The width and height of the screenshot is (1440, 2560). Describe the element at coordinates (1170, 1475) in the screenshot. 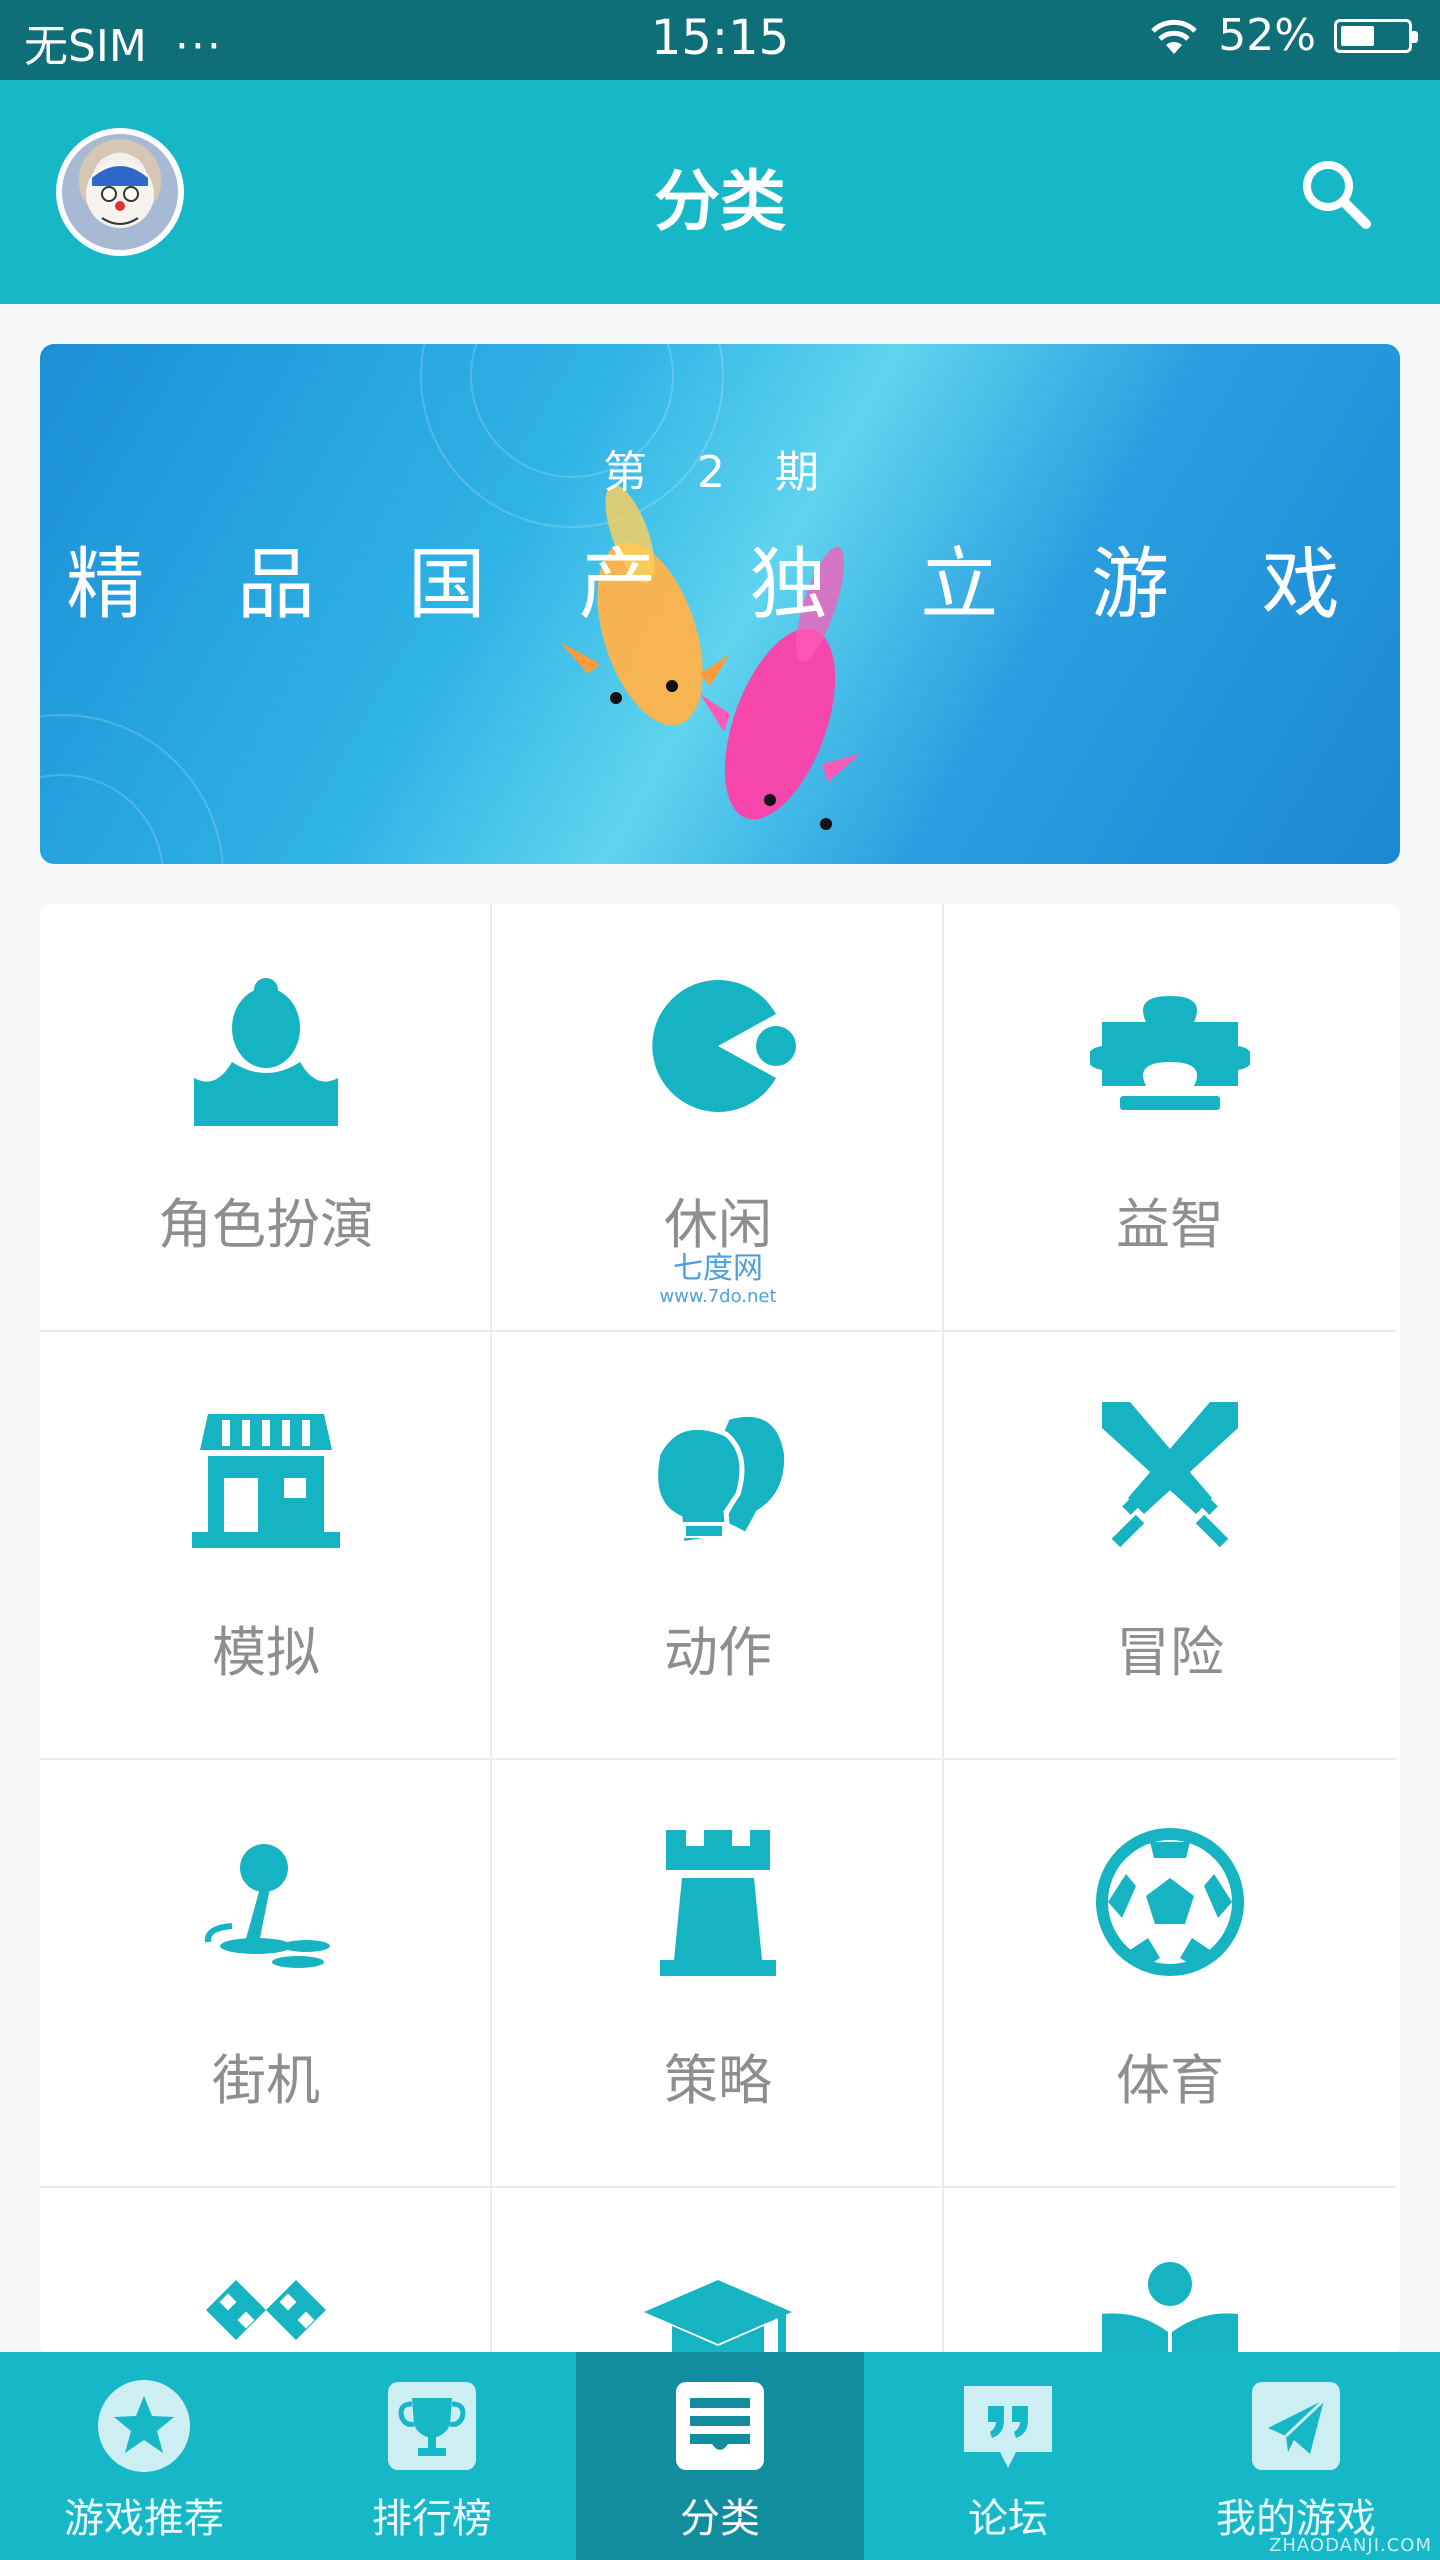

I see `crossed-swords-icon` at that location.